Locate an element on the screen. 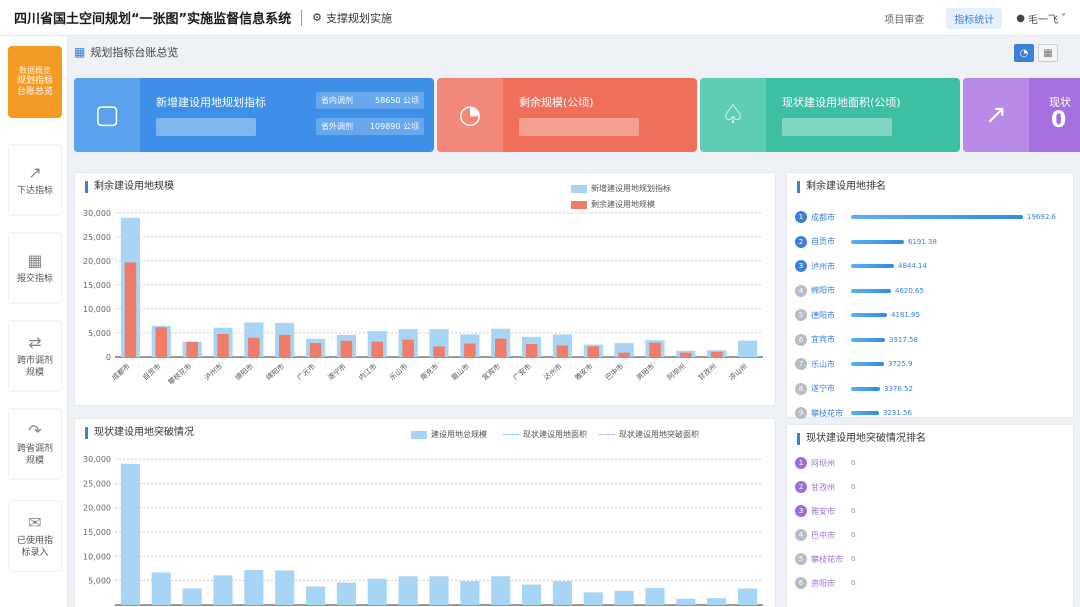  area-trend-icon: ↗ is located at coordinates (996, 115).